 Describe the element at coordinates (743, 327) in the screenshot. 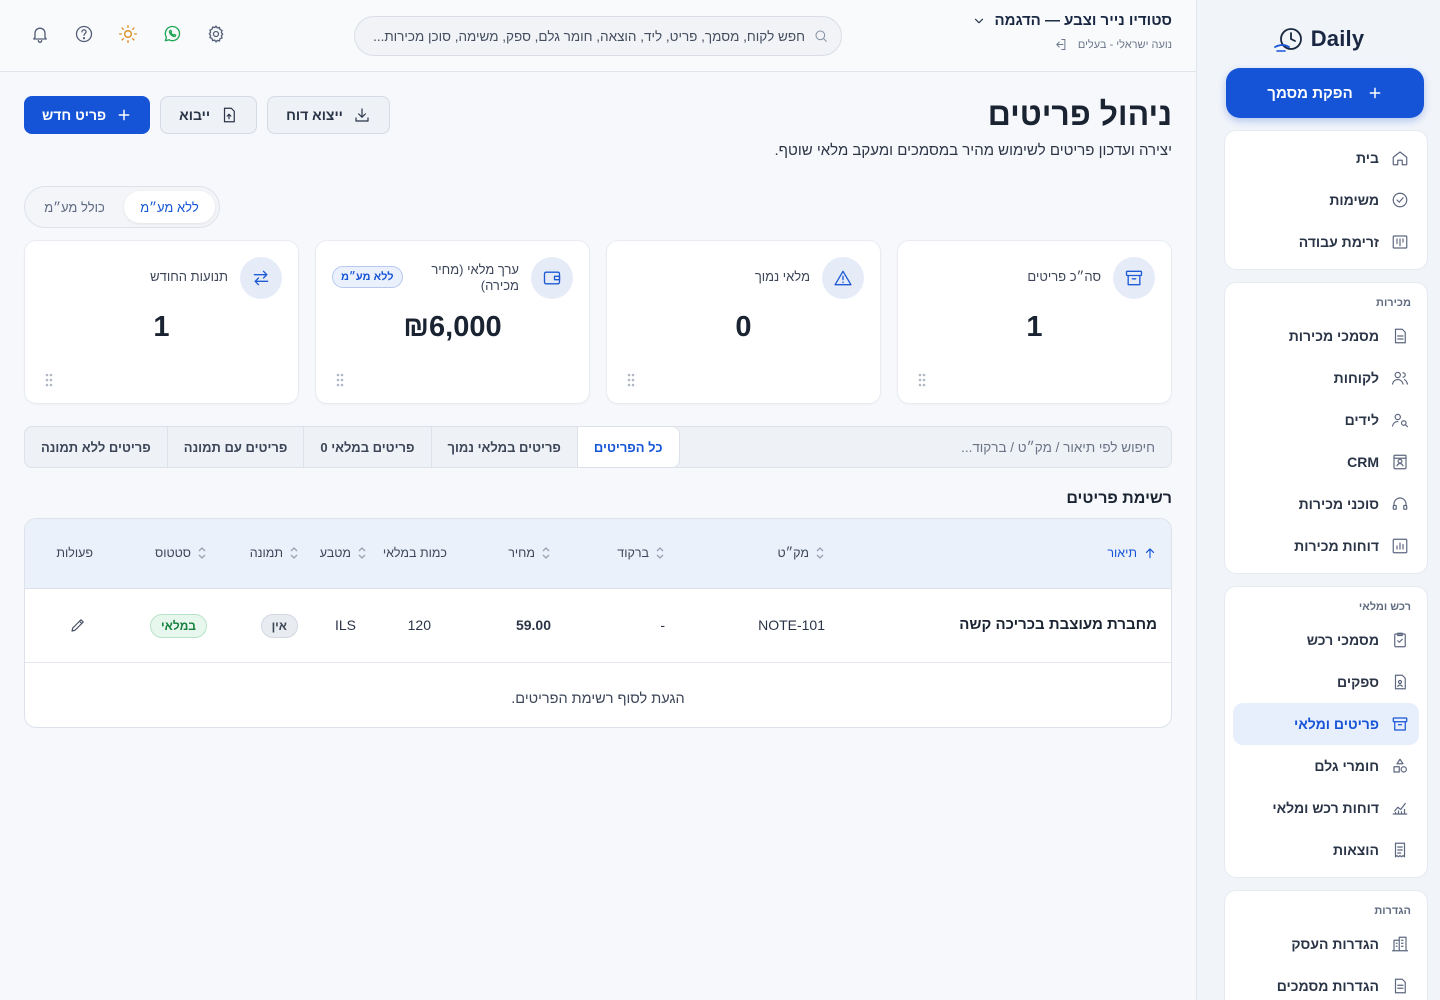

I see `stat-value: 0` at that location.